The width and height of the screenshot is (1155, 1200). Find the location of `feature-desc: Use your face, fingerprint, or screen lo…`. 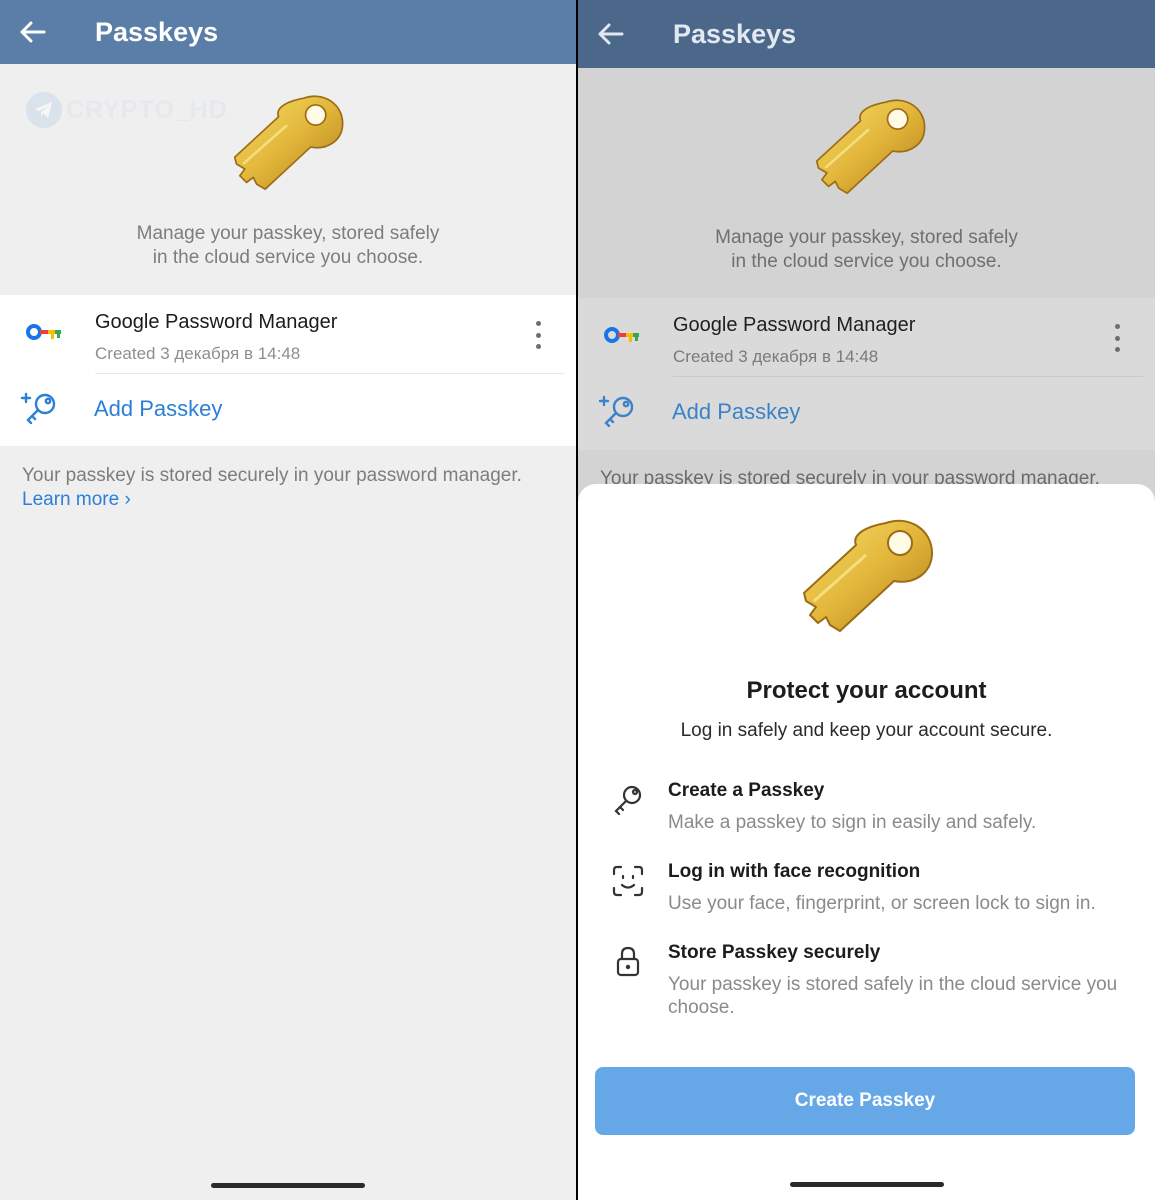

feature-desc: Use your face, fingerprint, or screen lo… is located at coordinates (882, 903).